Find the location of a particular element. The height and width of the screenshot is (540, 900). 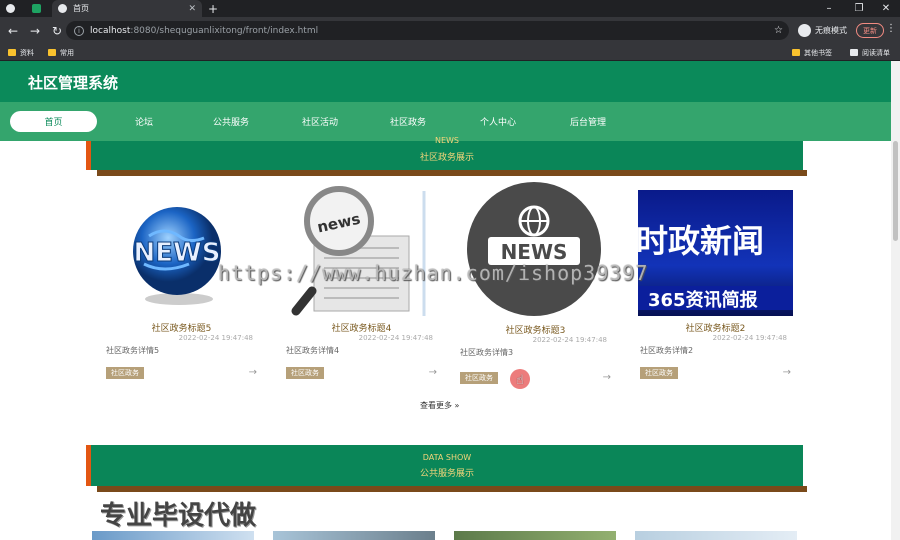

card-title: 社区政务标题3 is located at coordinates (535, 329).